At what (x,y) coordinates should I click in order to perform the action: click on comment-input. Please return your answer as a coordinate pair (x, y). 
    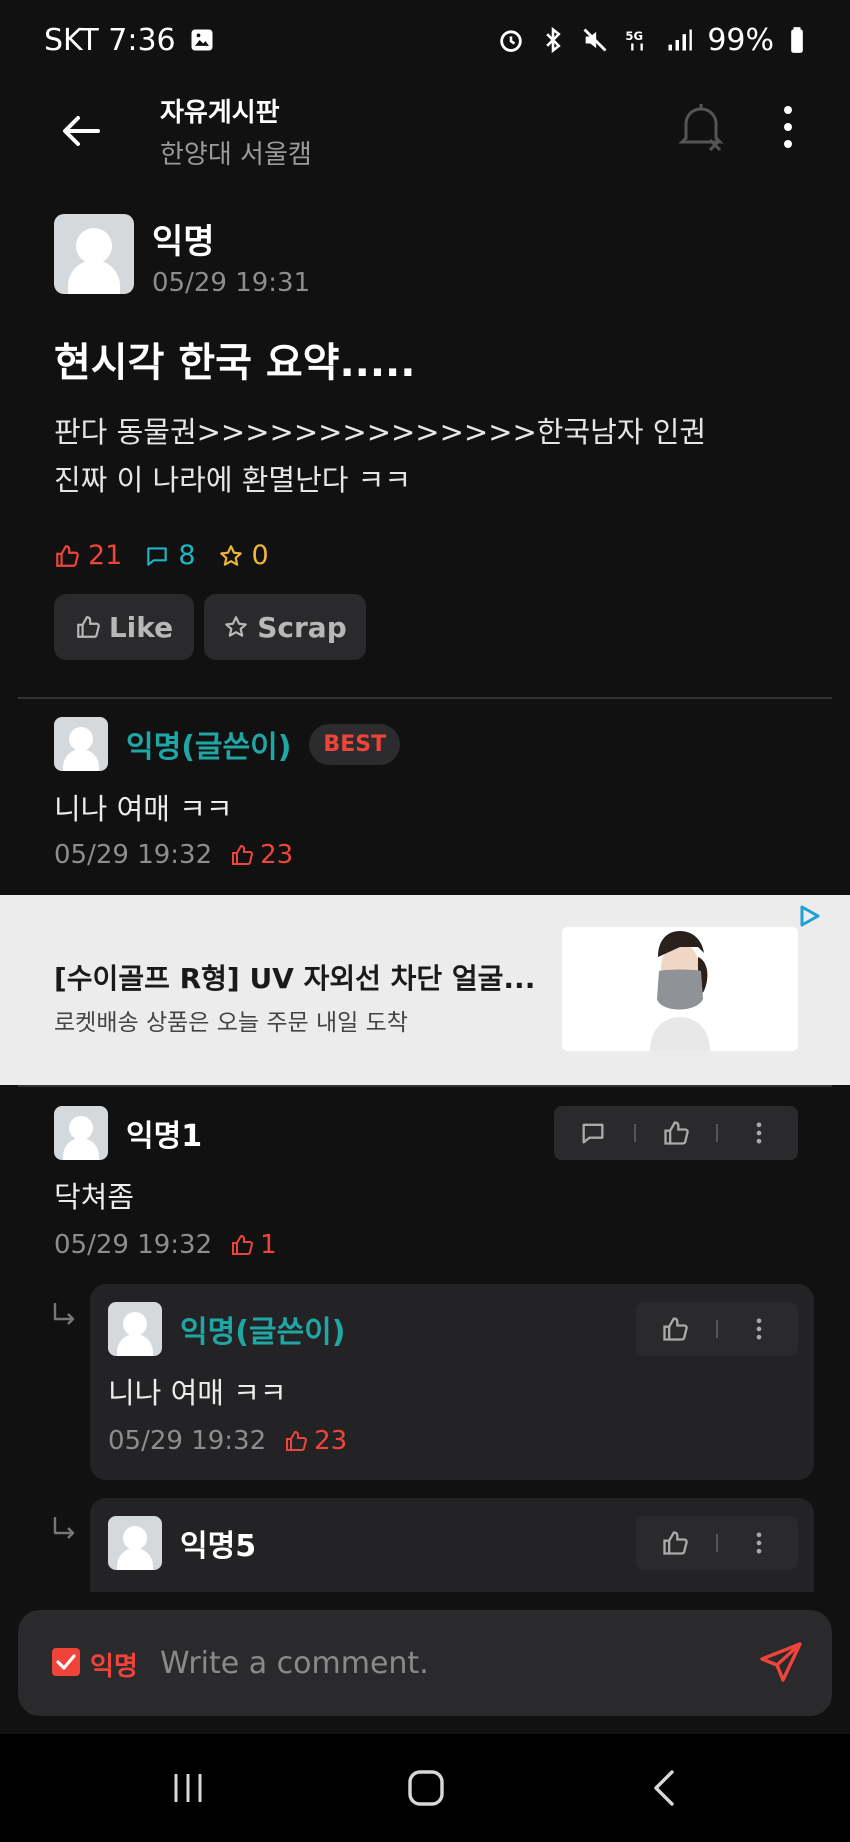
    Looking at the image, I should click on (440, 1663).